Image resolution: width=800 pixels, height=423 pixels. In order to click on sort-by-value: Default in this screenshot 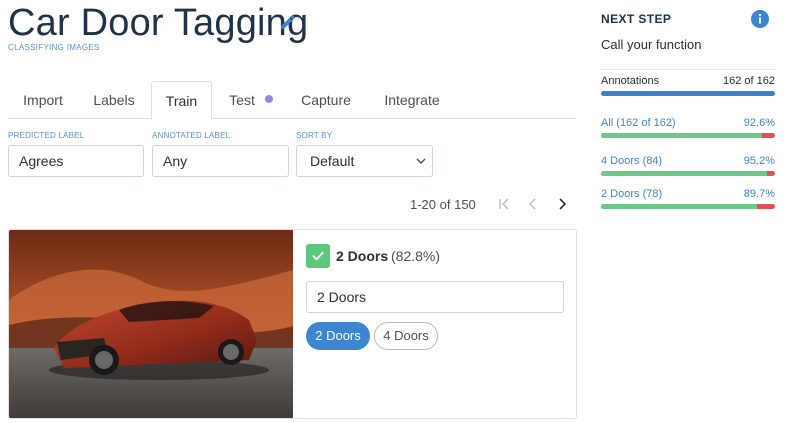, I will do `click(332, 161)`.